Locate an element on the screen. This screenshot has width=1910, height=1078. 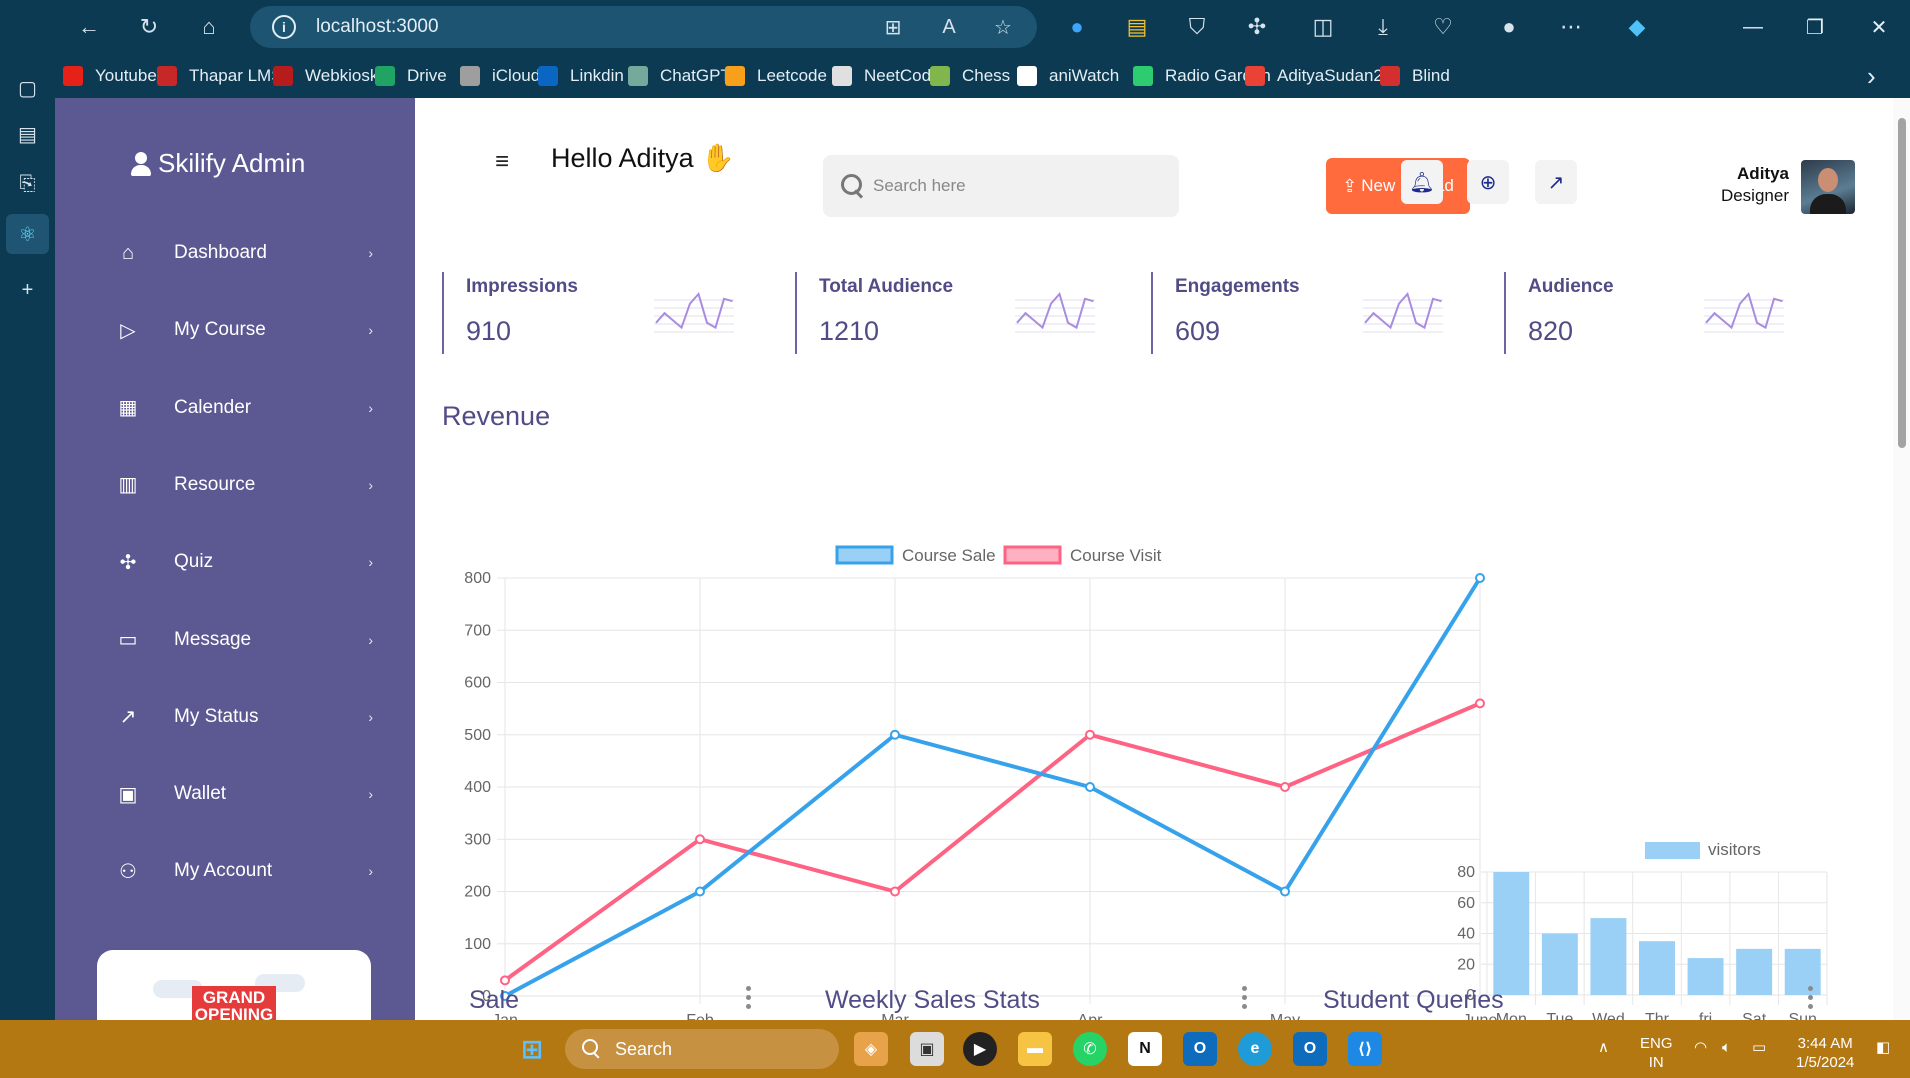
media-player-icon: ▶ is located at coordinates (980, 1049).